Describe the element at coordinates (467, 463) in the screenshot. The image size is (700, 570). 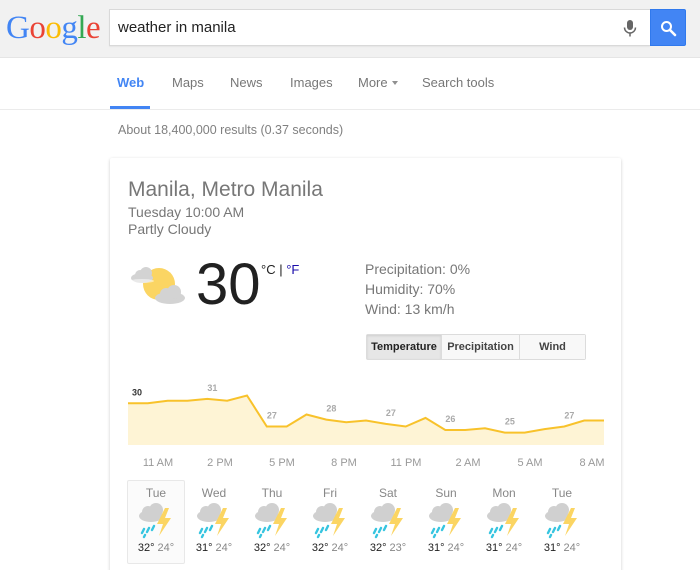
I see `x-tick-label: 2 AM` at that location.